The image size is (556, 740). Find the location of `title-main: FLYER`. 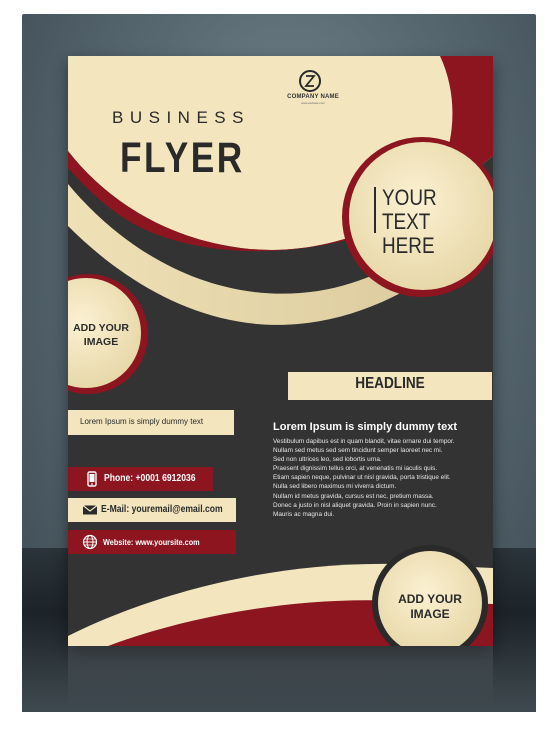

title-main: FLYER is located at coordinates (182, 158).